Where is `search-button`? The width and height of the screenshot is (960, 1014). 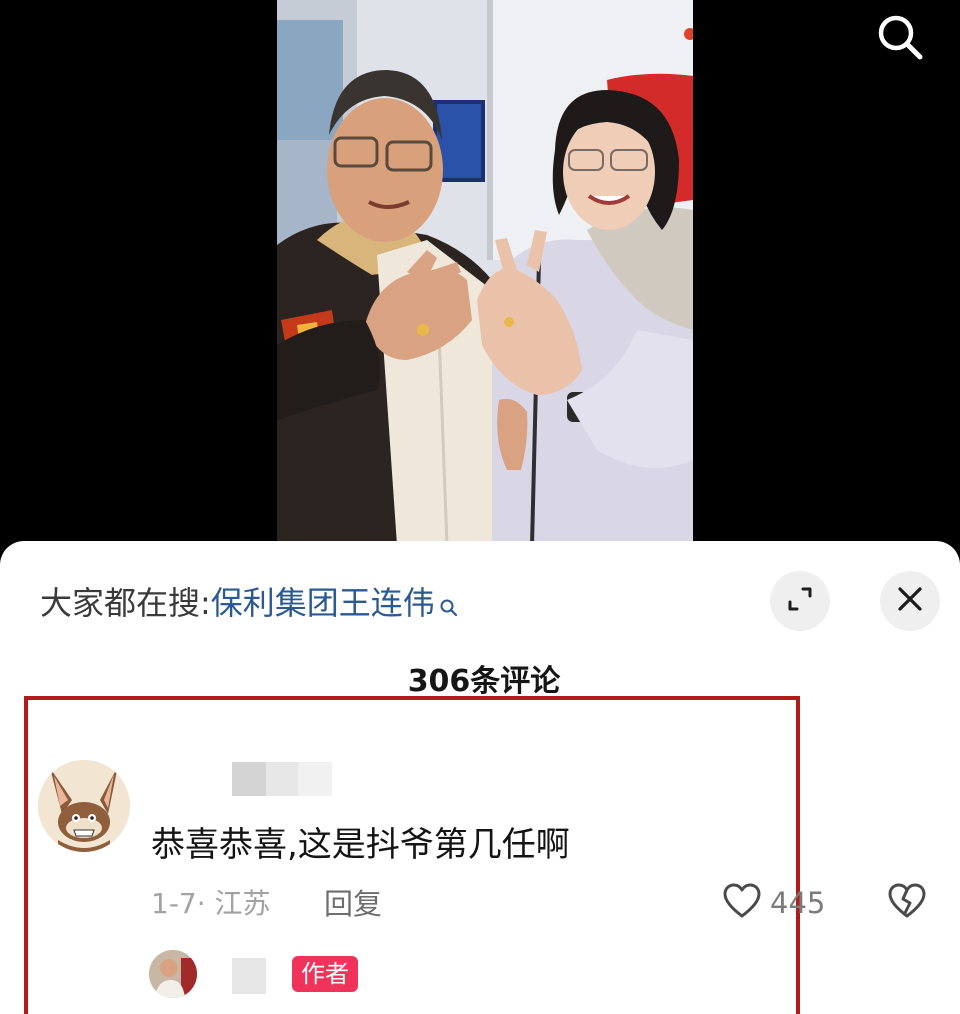
search-button is located at coordinates (900, 40).